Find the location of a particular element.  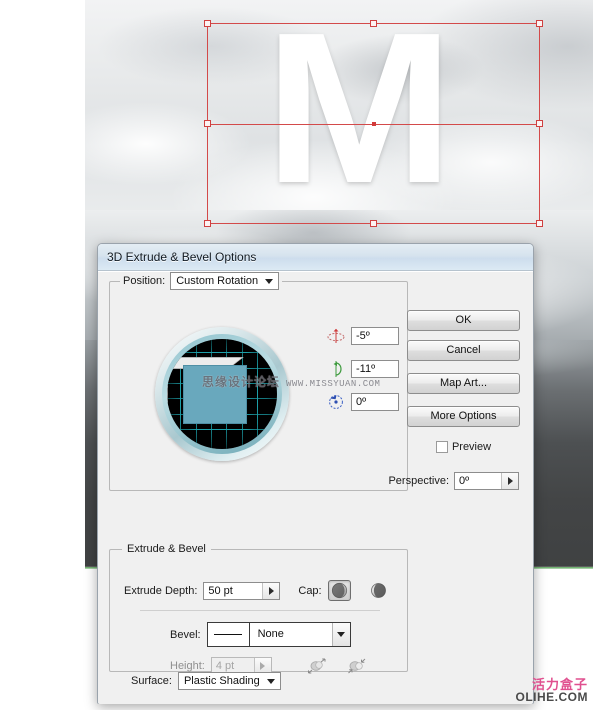

cancel-button: Cancel is located at coordinates (463, 350).